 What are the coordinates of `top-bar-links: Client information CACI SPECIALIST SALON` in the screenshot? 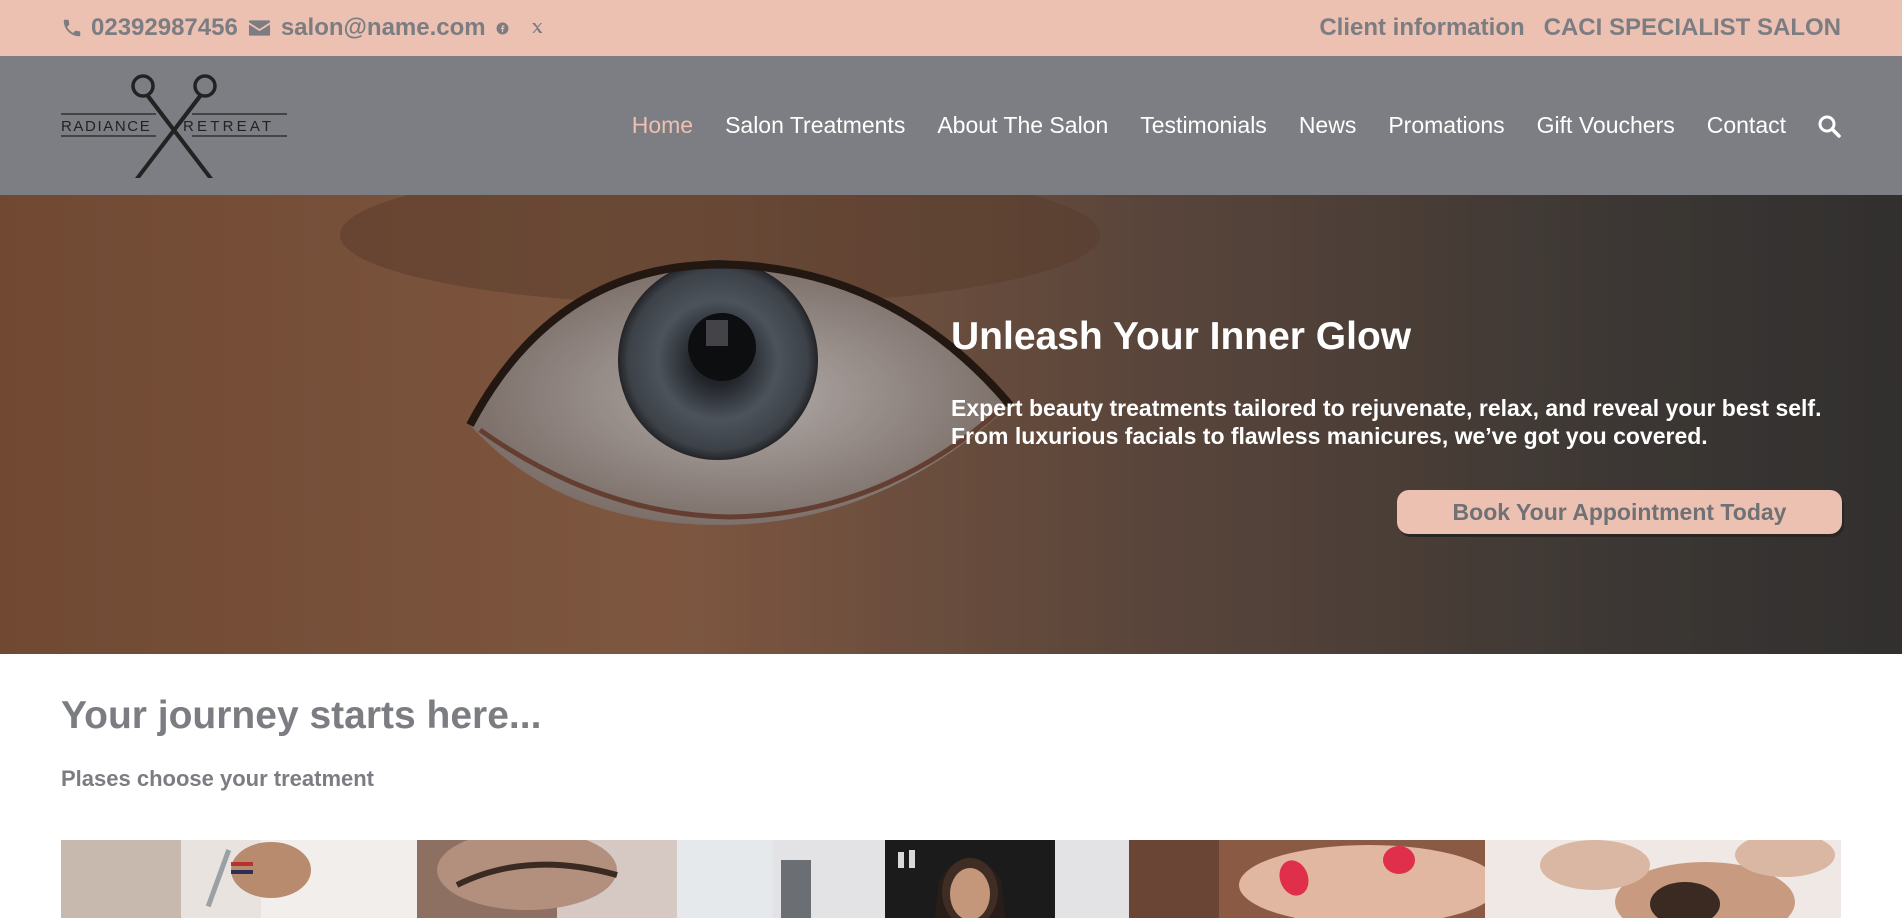 It's located at (1570, 28).